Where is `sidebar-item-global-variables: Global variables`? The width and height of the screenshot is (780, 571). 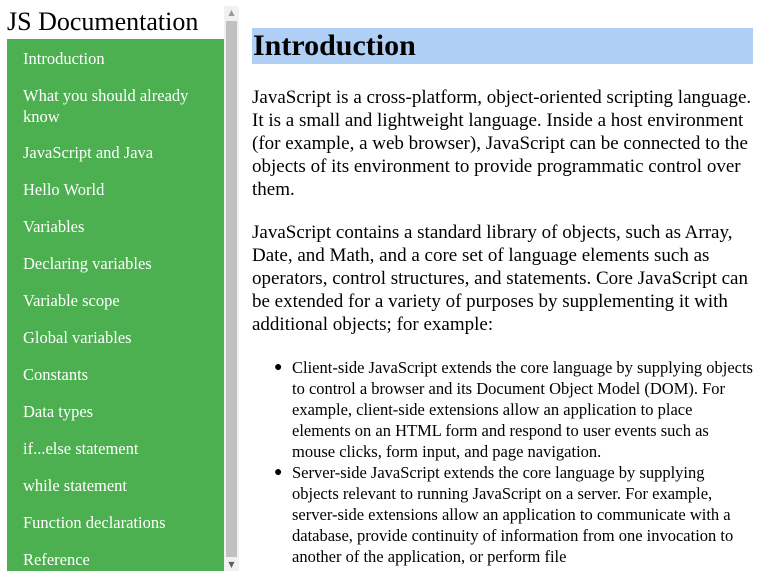
sidebar-item-global-variables: Global variables is located at coordinates (115, 336).